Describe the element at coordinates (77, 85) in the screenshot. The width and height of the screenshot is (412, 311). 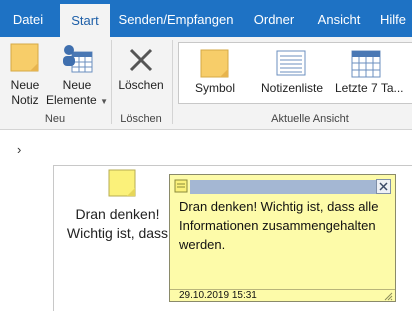
I see `new-items-label-1: Neue` at that location.